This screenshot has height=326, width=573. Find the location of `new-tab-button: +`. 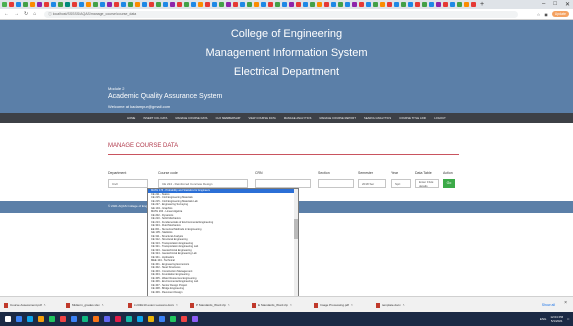

new-tab-button: + is located at coordinates (482, 4).